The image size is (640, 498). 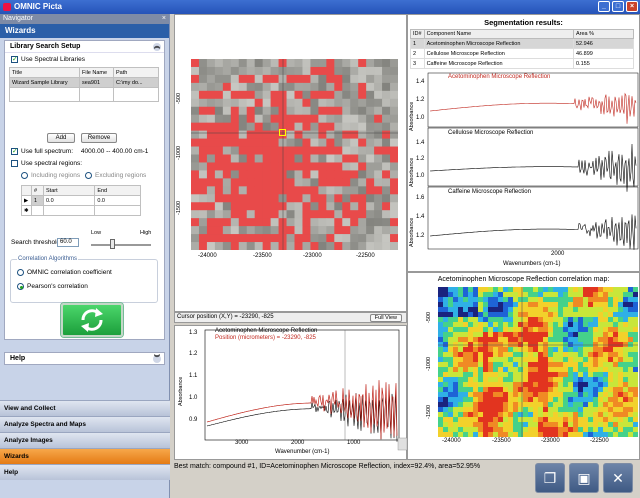 What do you see at coordinates (491, 133) in the screenshot?
I see `component-label-2: Cellulose Microscope Reflection` at bounding box center [491, 133].